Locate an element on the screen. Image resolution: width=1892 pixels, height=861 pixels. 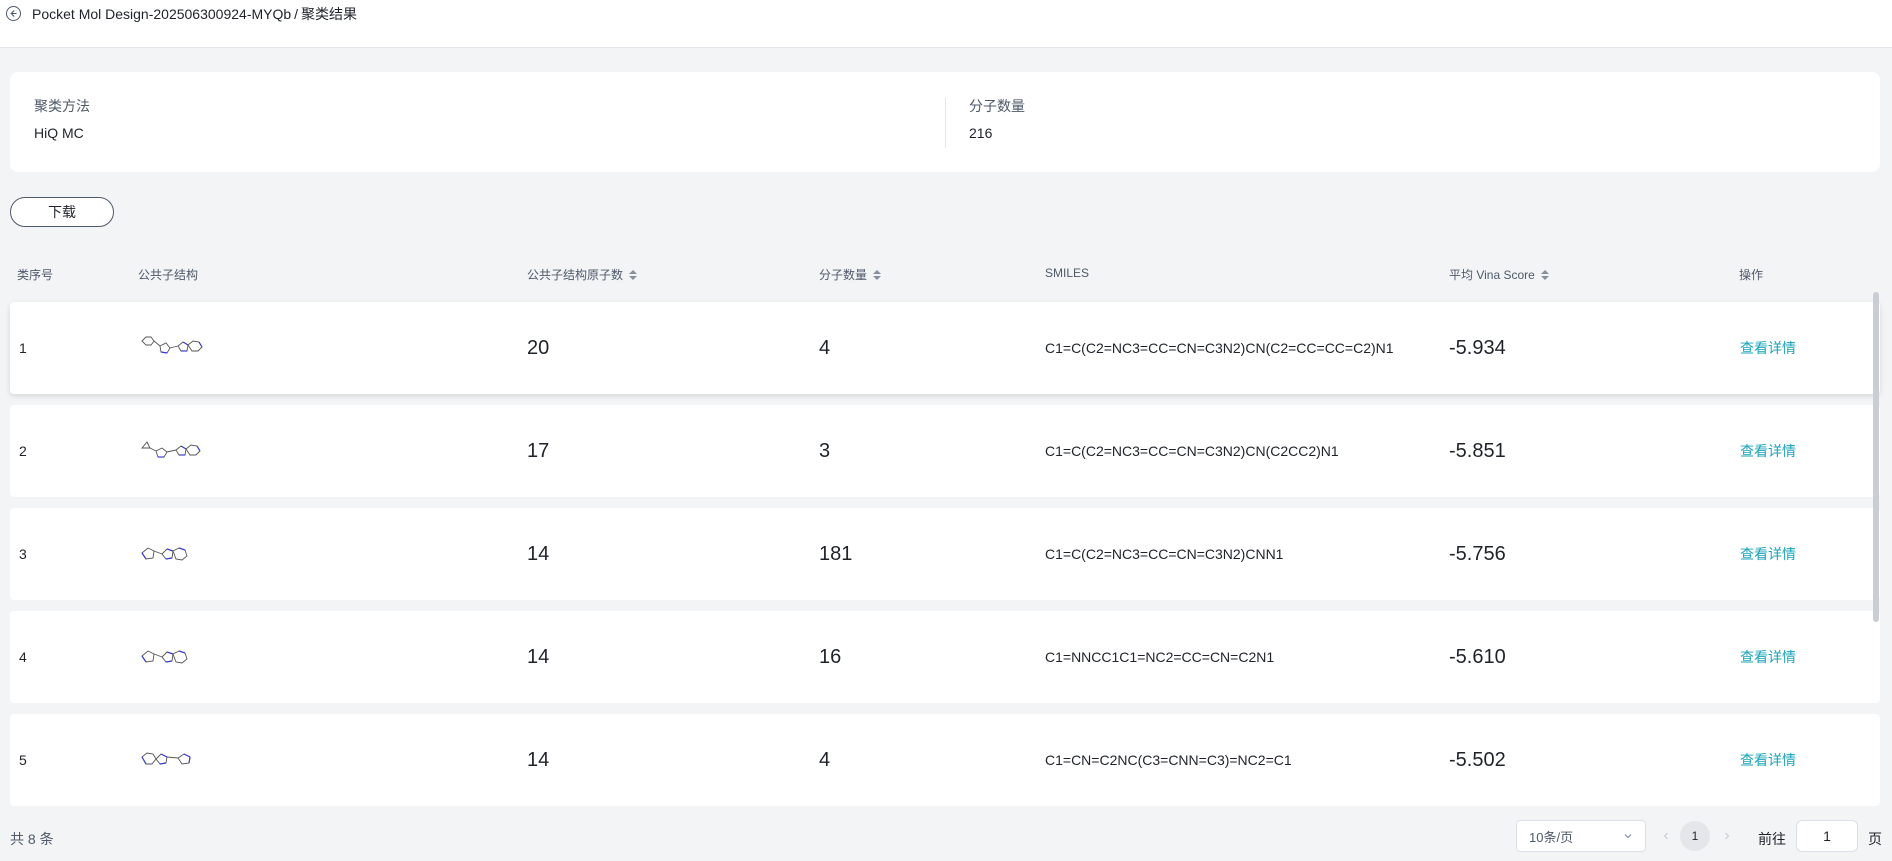
cell-atoms: 20 is located at coordinates (538, 347).